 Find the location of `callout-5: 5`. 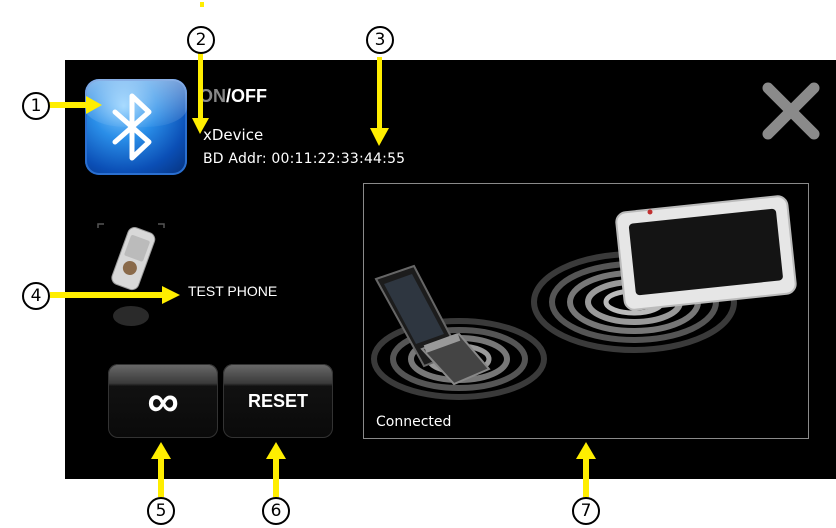

callout-5: 5 is located at coordinates (161, 511).